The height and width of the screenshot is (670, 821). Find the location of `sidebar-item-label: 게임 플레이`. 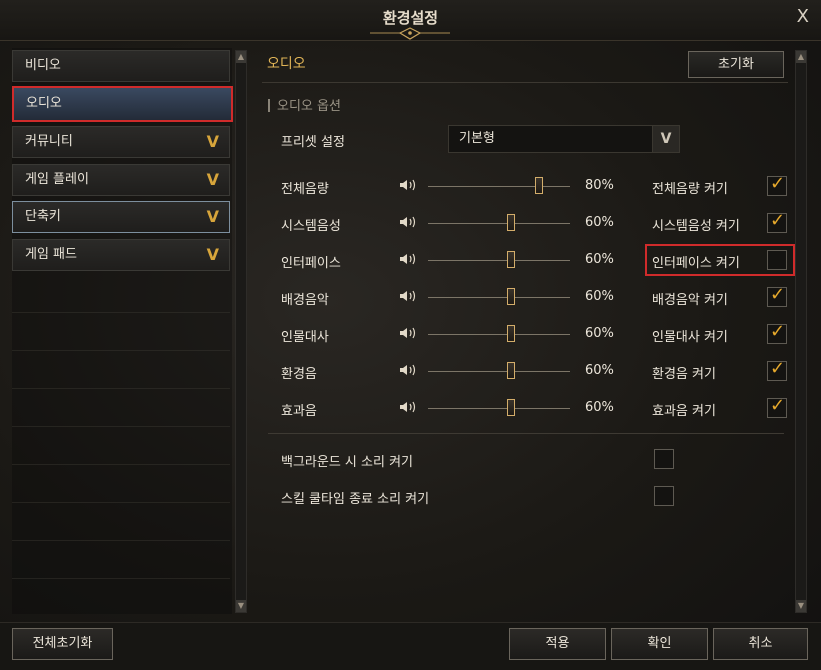

sidebar-item-label: 게임 플레이 is located at coordinates (57, 179).